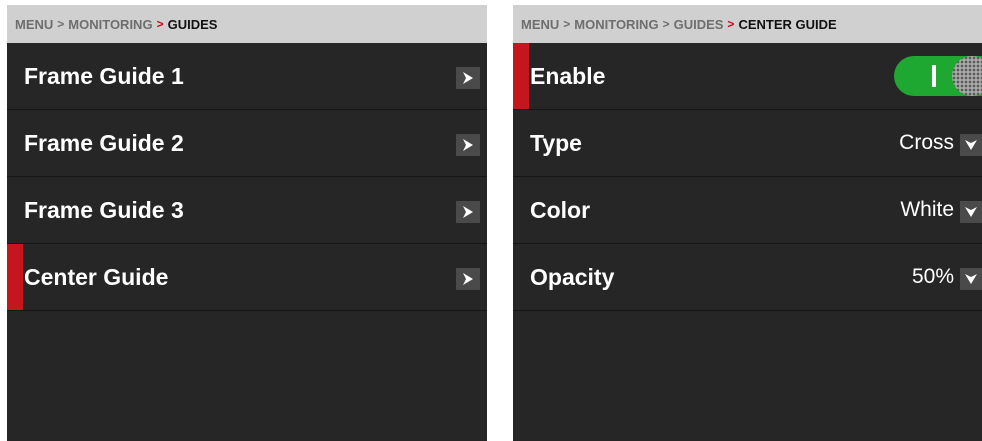 This screenshot has width=982, height=441. I want to click on setting-row-type: Type Cross, so click(747, 143).